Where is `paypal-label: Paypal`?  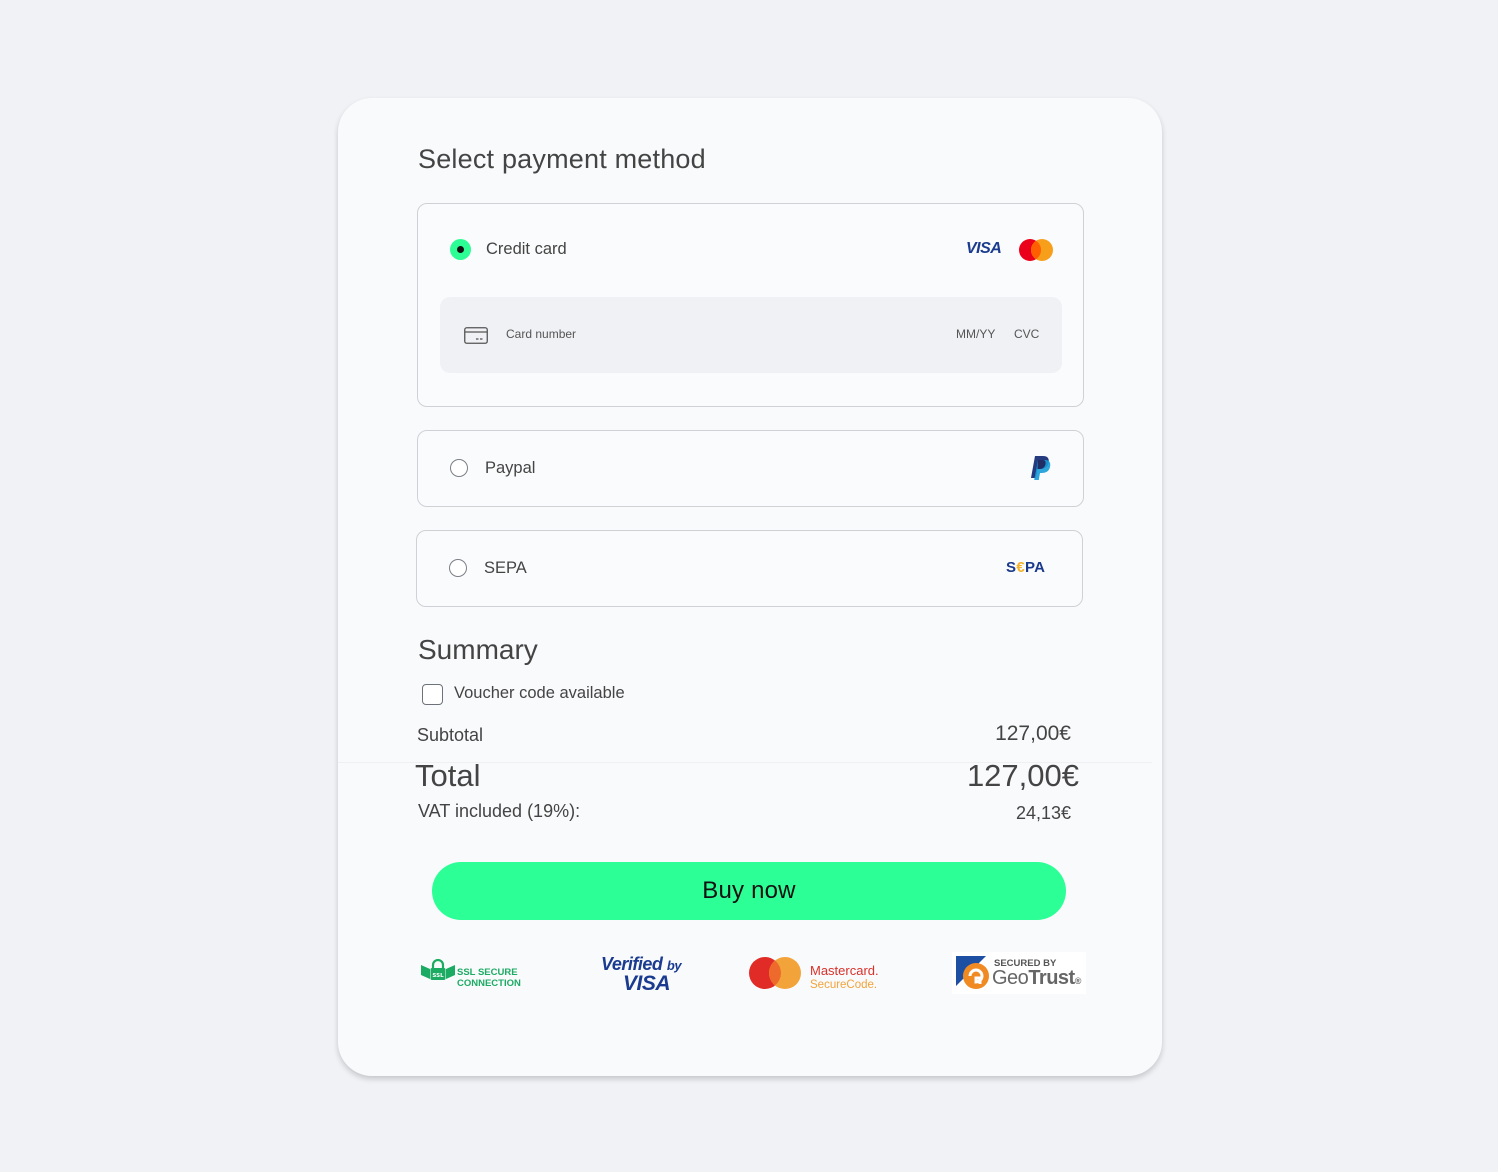 paypal-label: Paypal is located at coordinates (510, 468).